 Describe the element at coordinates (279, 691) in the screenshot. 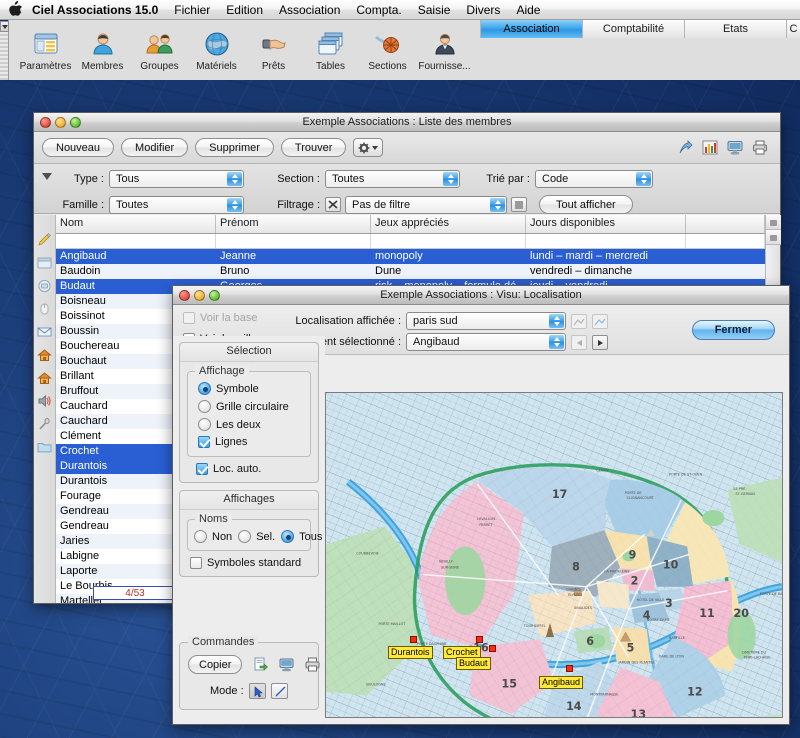

I see `line-tool-icon` at that location.